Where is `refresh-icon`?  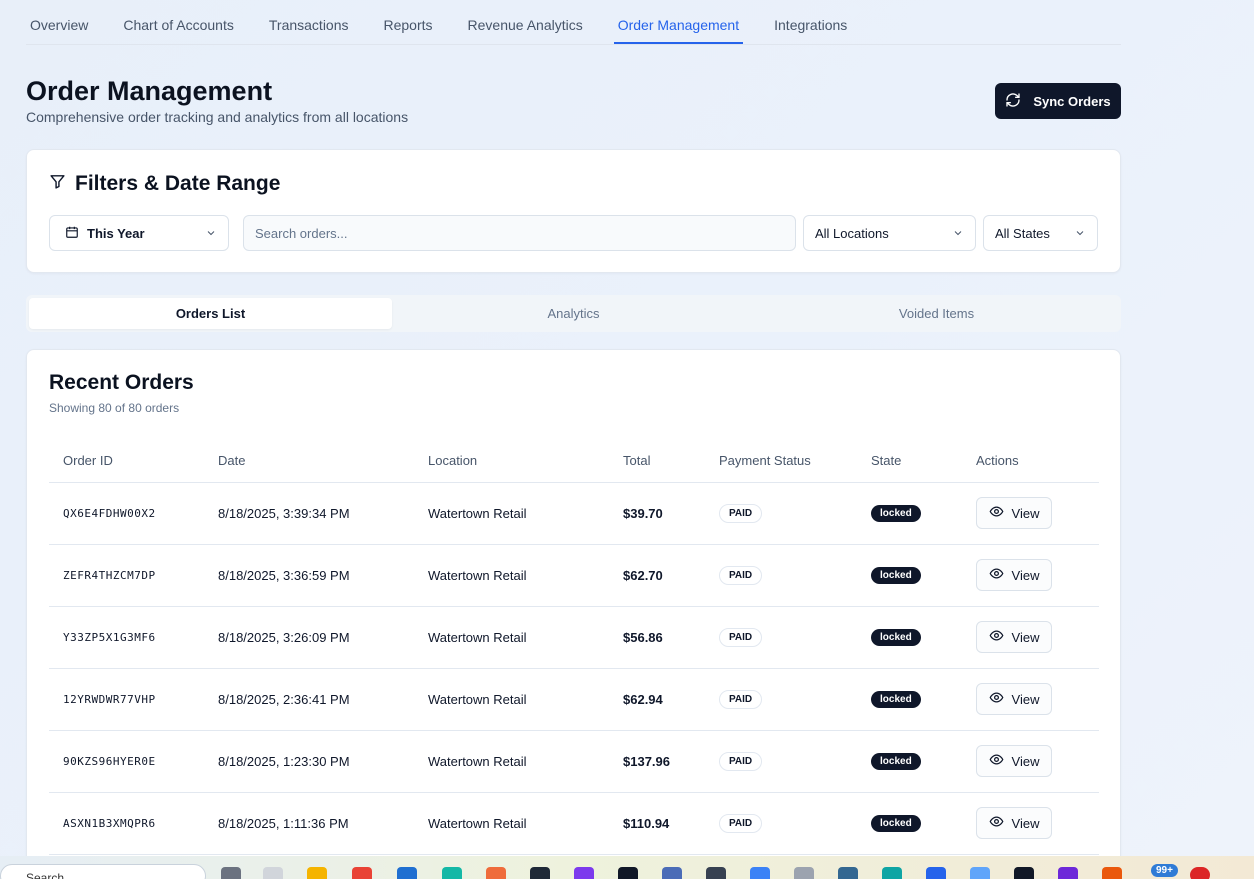 refresh-icon is located at coordinates (1013, 101).